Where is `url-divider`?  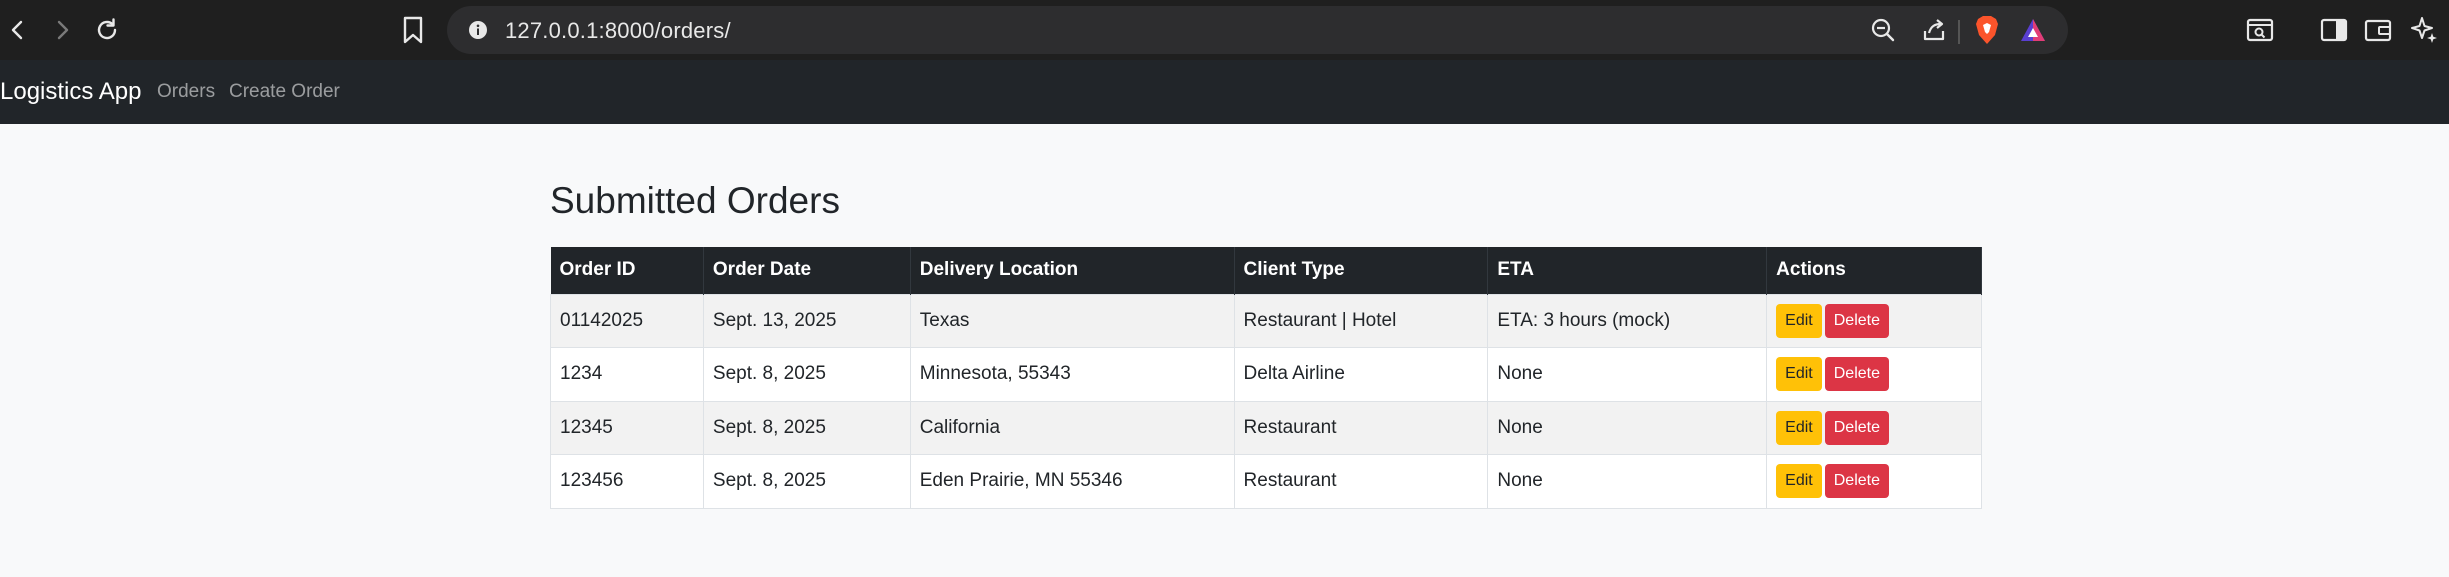
url-divider is located at coordinates (1959, 32).